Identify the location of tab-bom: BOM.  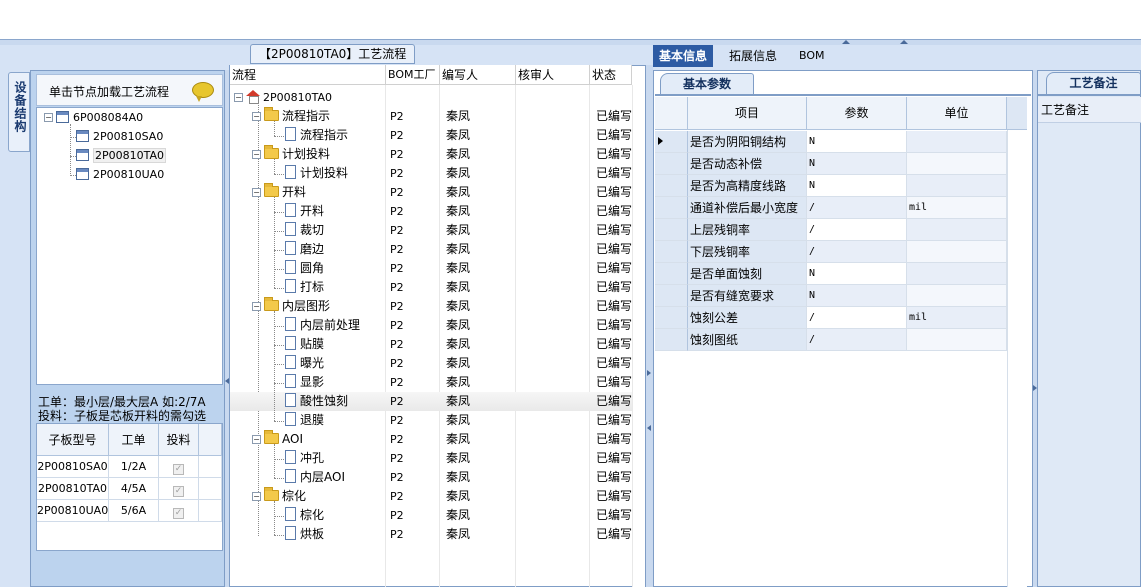
(812, 56).